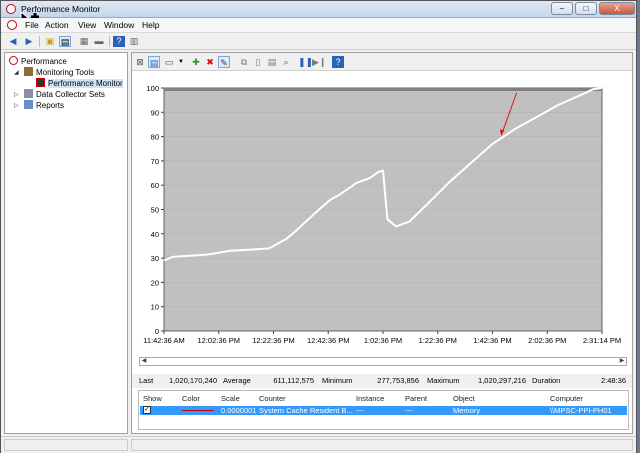 This screenshot has width=640, height=453. What do you see at coordinates (305, 62) in the screenshot?
I see `pause-icon: ❚❚` at bounding box center [305, 62].